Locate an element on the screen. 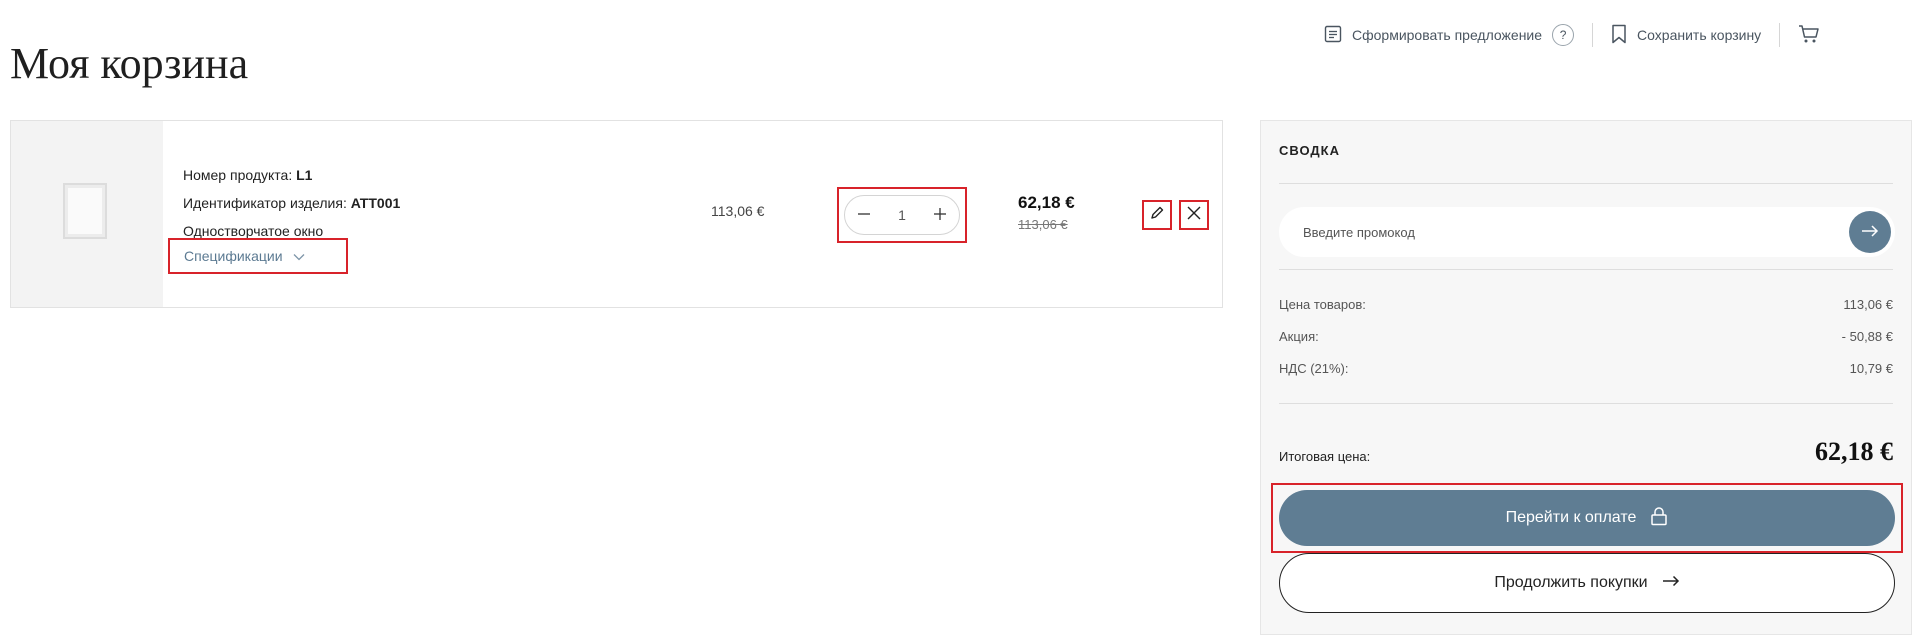  save-cart-label: Сохранить корзину is located at coordinates (1699, 35).